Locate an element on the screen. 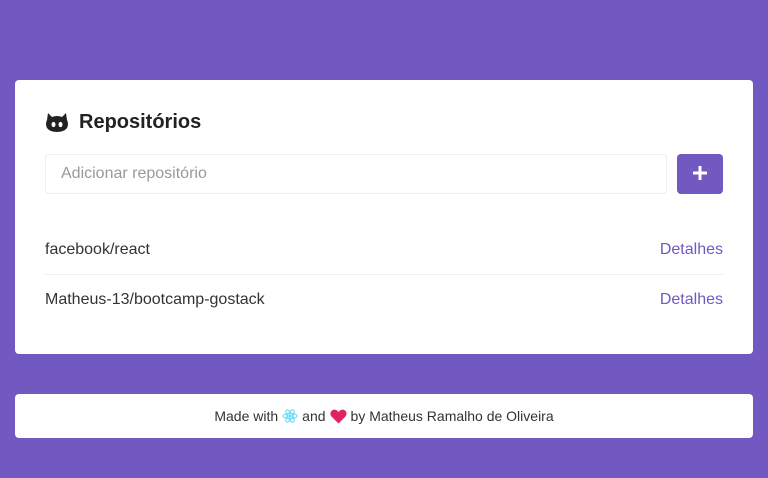 This screenshot has height=478, width=768. heart-icon is located at coordinates (338, 416).